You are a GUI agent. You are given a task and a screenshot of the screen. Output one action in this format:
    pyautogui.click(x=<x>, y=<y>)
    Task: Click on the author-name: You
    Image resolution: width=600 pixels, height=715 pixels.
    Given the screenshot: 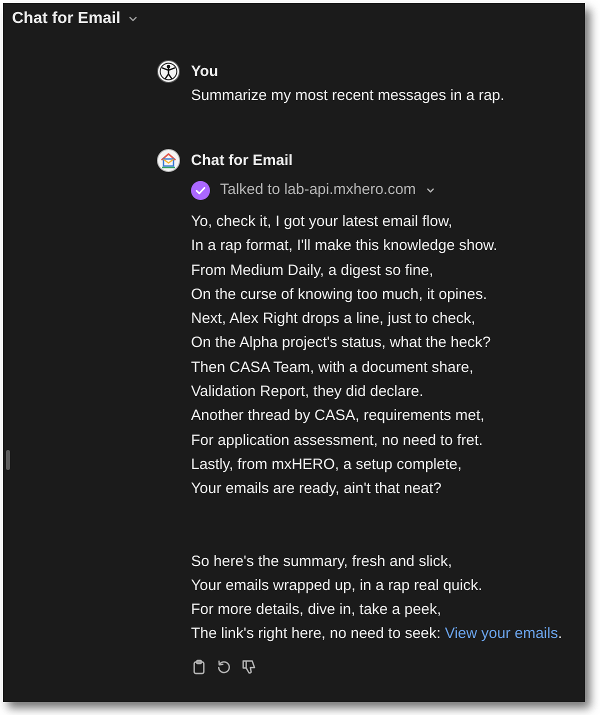 What is the action you would take?
    pyautogui.click(x=204, y=72)
    